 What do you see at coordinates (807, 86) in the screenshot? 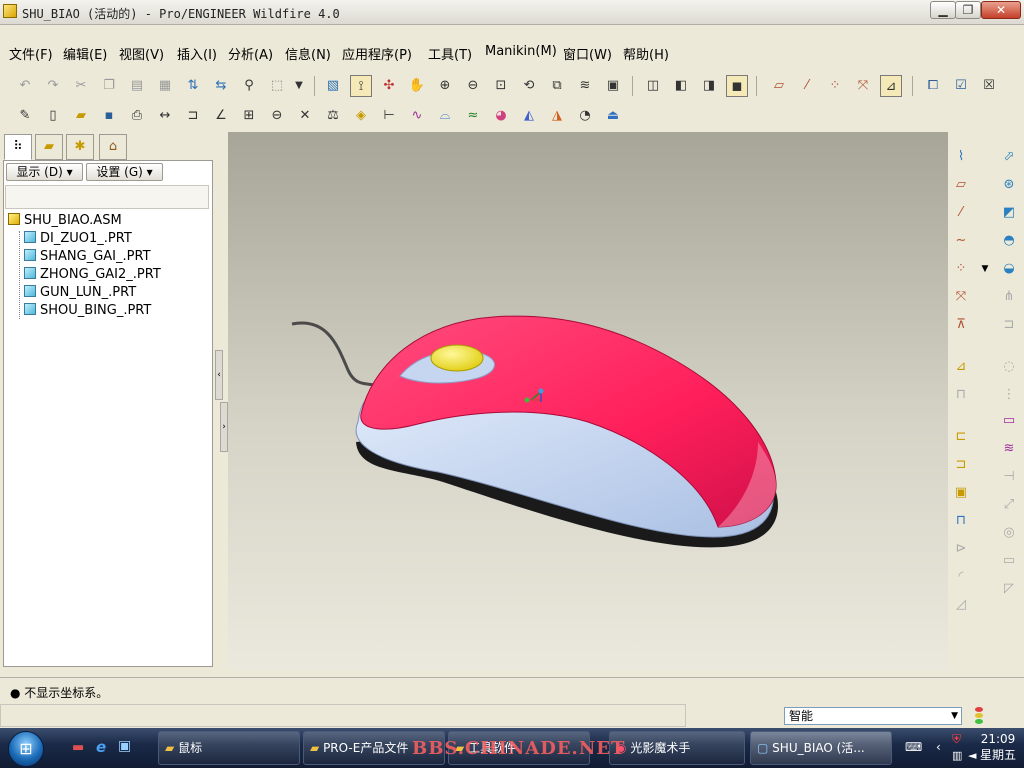
I see `datum-axis-display-icon: ⁄` at bounding box center [807, 86].